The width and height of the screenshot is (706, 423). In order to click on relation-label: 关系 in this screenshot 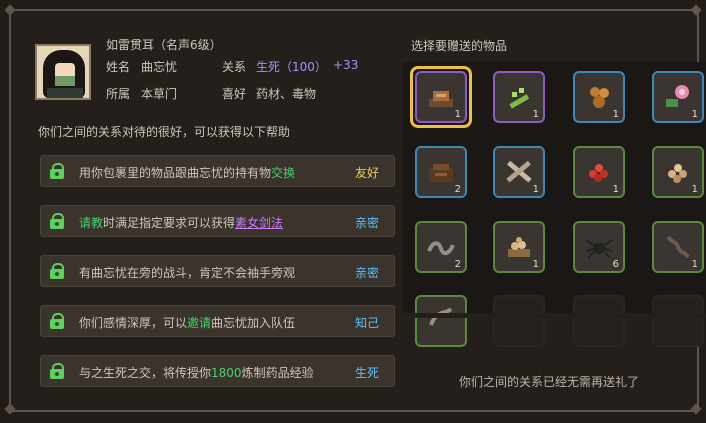, I will do `click(234, 67)`.